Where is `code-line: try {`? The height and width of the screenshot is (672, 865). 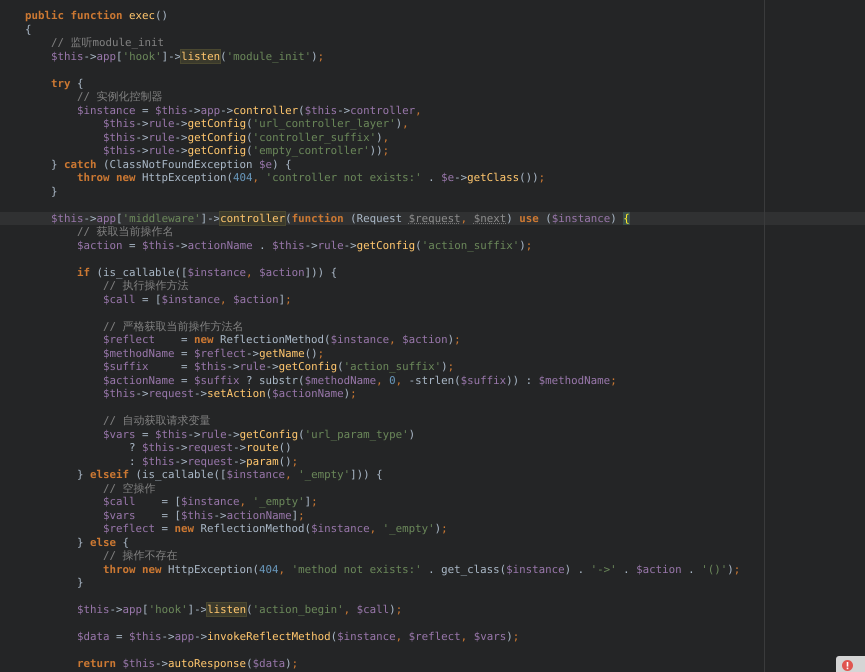
code-line: try { is located at coordinates (67, 83).